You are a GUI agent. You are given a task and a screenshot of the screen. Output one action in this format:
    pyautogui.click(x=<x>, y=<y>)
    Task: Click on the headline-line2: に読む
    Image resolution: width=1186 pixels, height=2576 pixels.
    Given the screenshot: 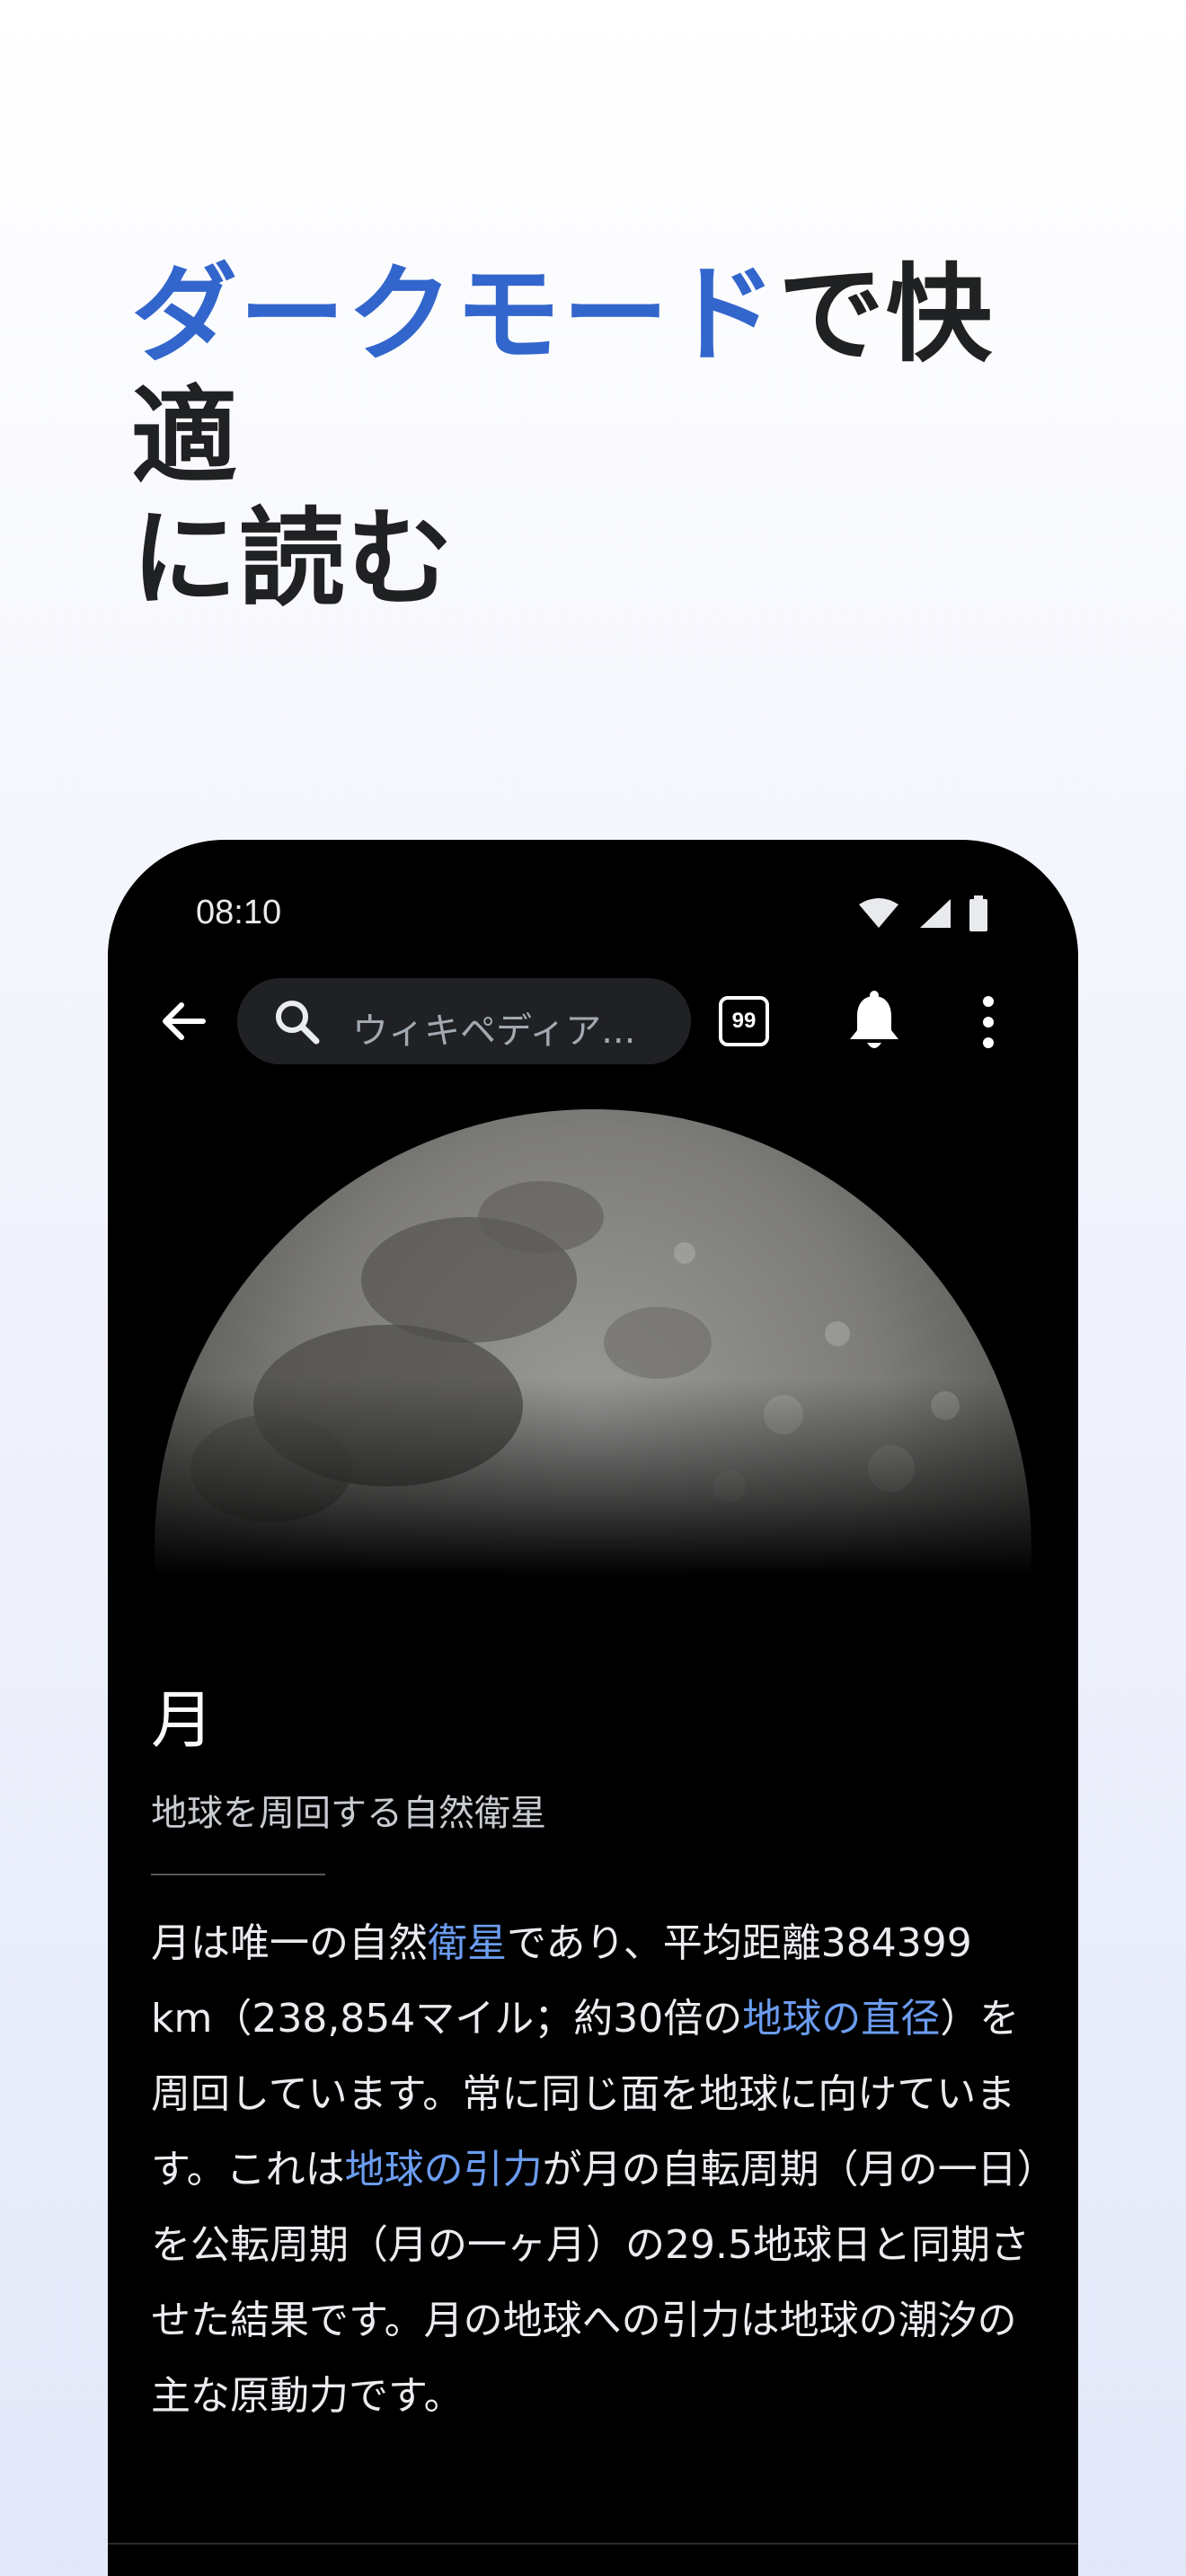 What is the action you would take?
    pyautogui.click(x=293, y=559)
    